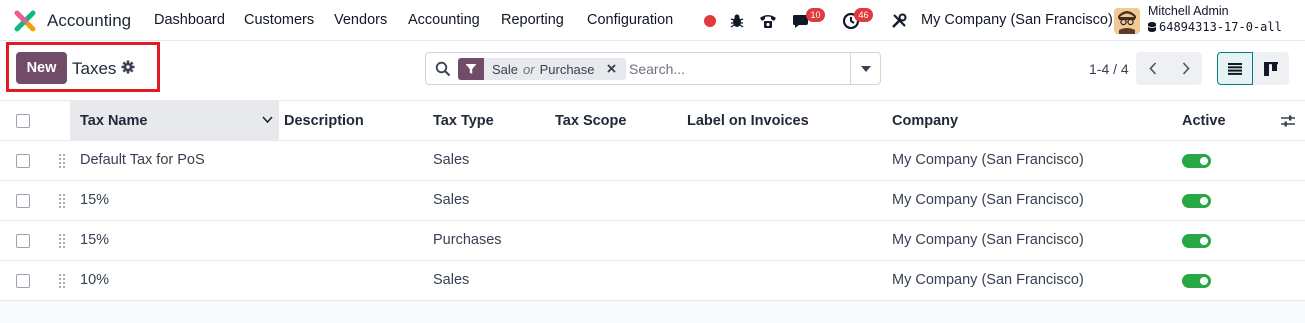 The height and width of the screenshot is (323, 1305). I want to click on chevron-left-icon, so click(1152, 68).